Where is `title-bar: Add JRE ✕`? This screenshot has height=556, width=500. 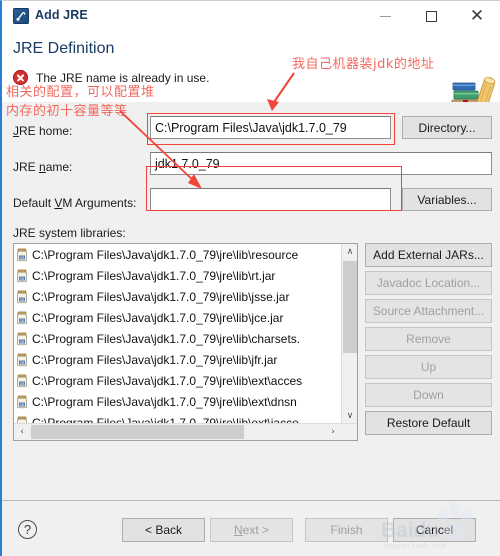 title-bar: Add JRE ✕ is located at coordinates (251, 16).